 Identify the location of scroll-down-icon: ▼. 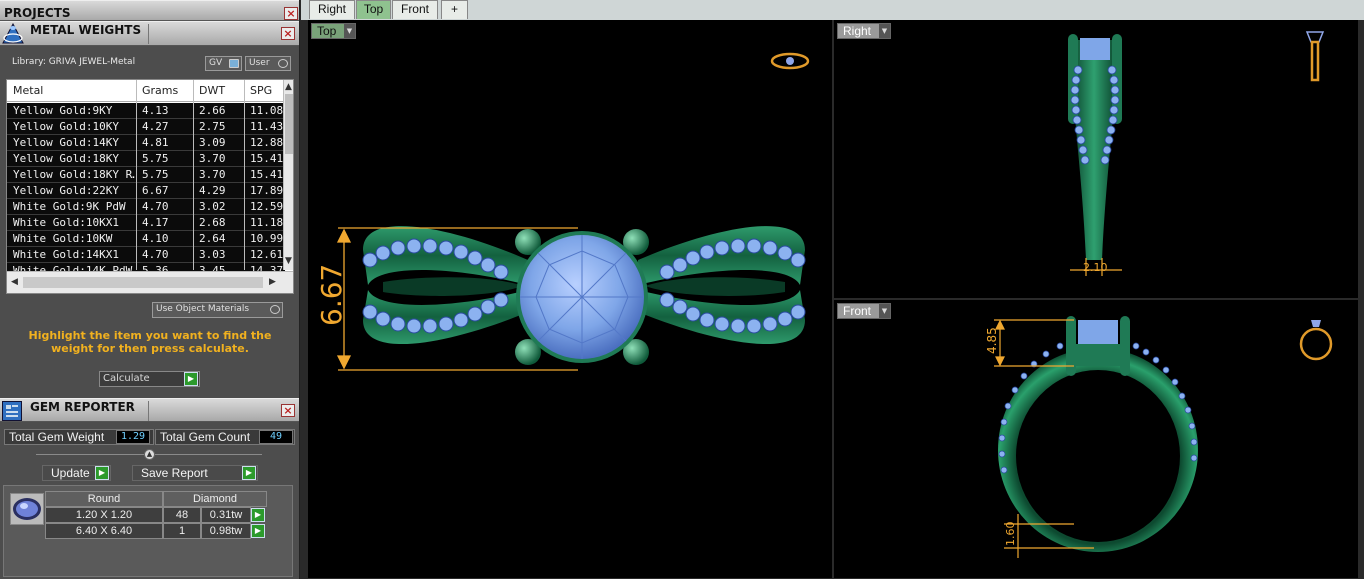
(288, 261).